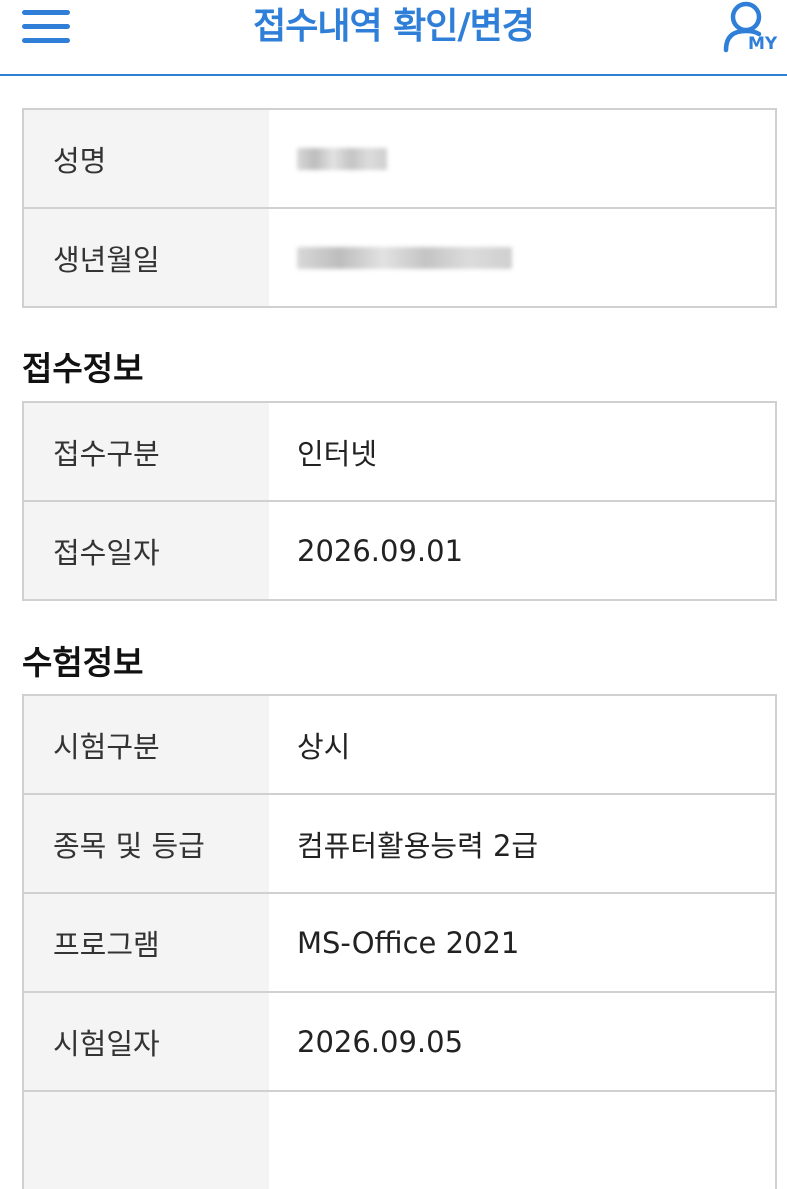  Describe the element at coordinates (522, 451) in the screenshot. I see `receipt-type-value: 인터넷` at that location.